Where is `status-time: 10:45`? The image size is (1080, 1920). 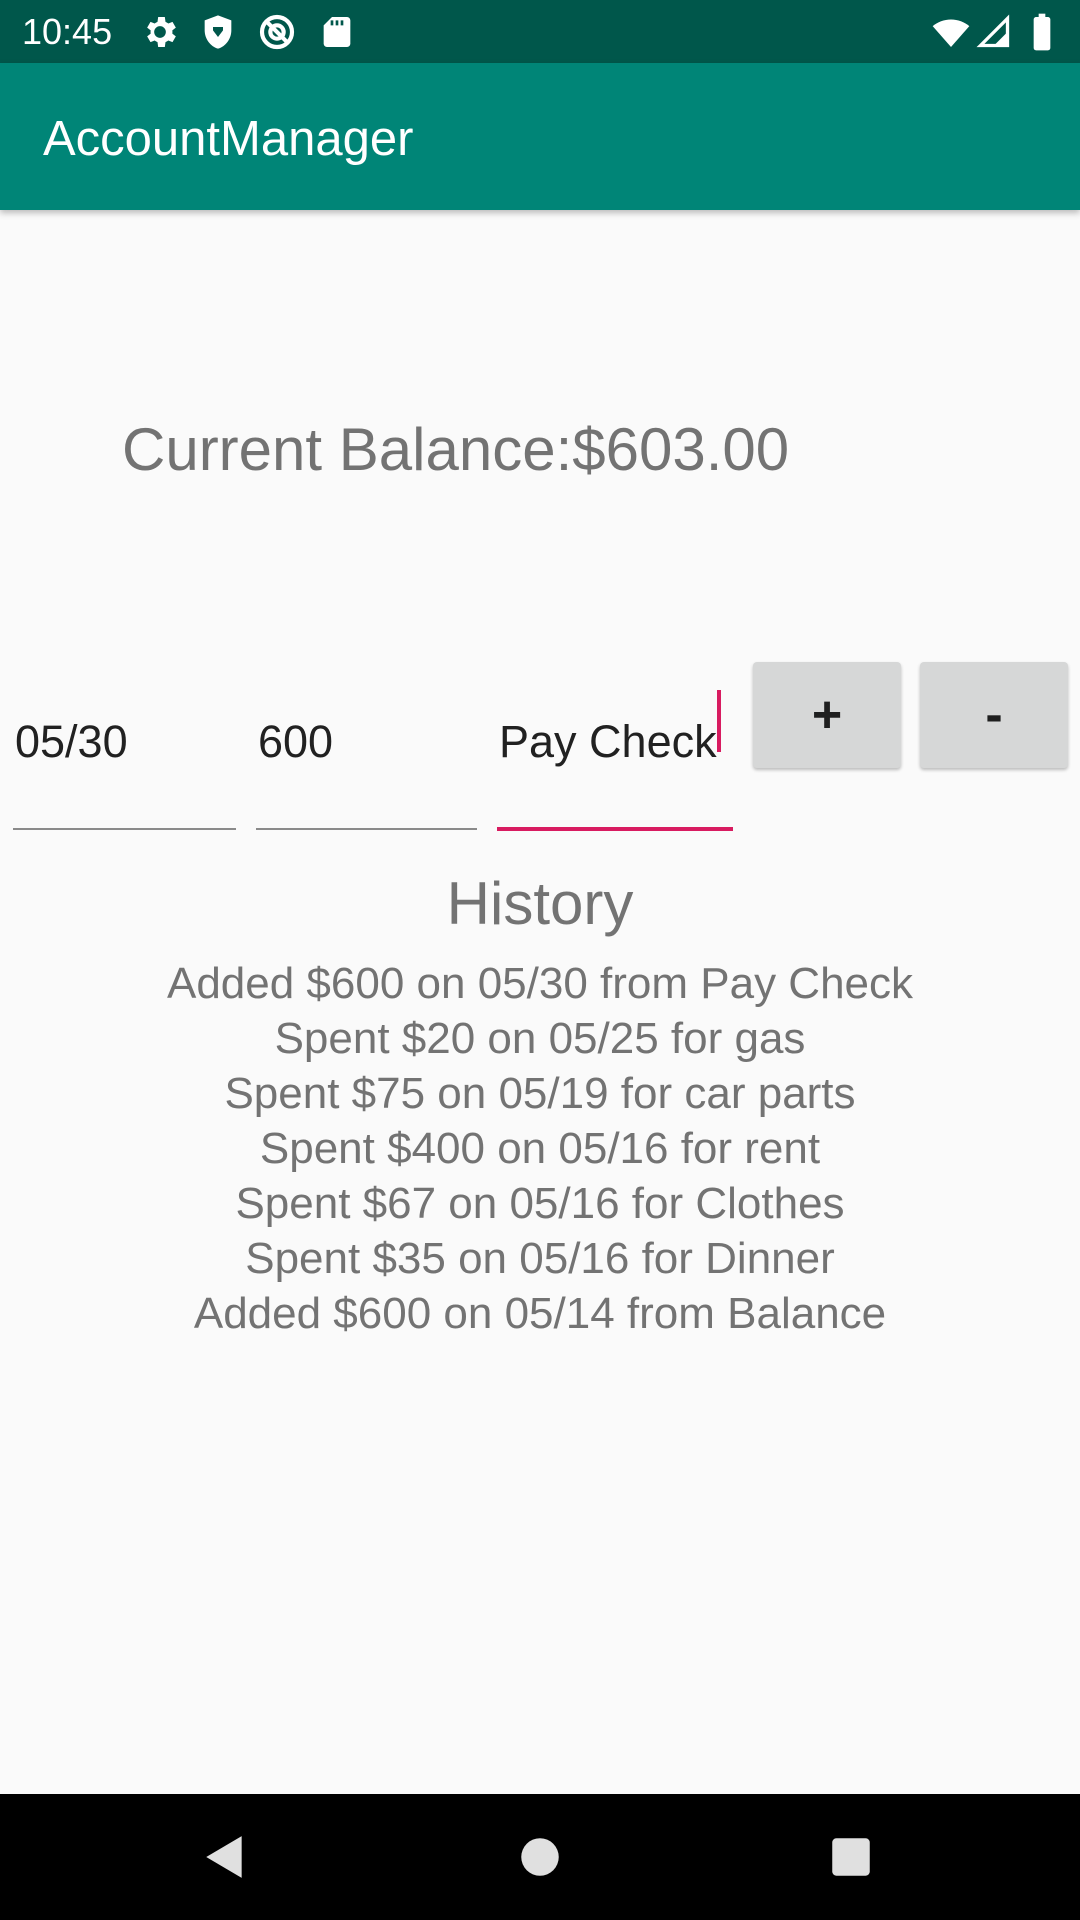
status-time: 10:45 is located at coordinates (67, 31).